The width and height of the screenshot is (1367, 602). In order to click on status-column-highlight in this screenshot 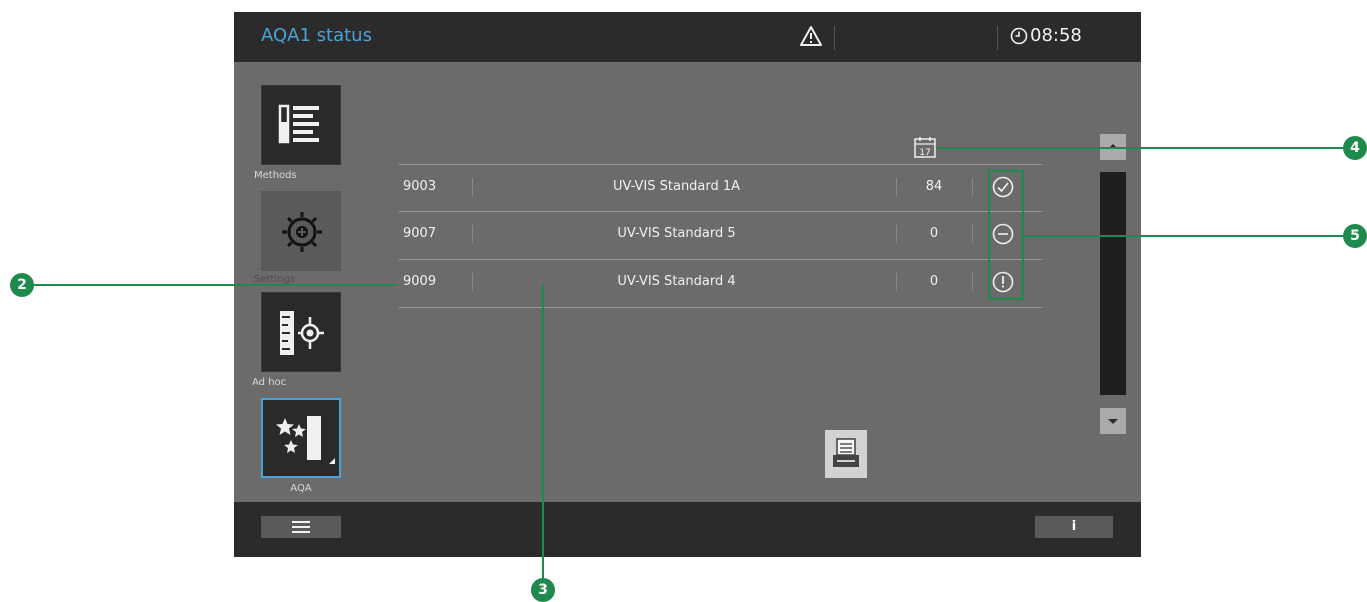, I will do `click(1006, 235)`.